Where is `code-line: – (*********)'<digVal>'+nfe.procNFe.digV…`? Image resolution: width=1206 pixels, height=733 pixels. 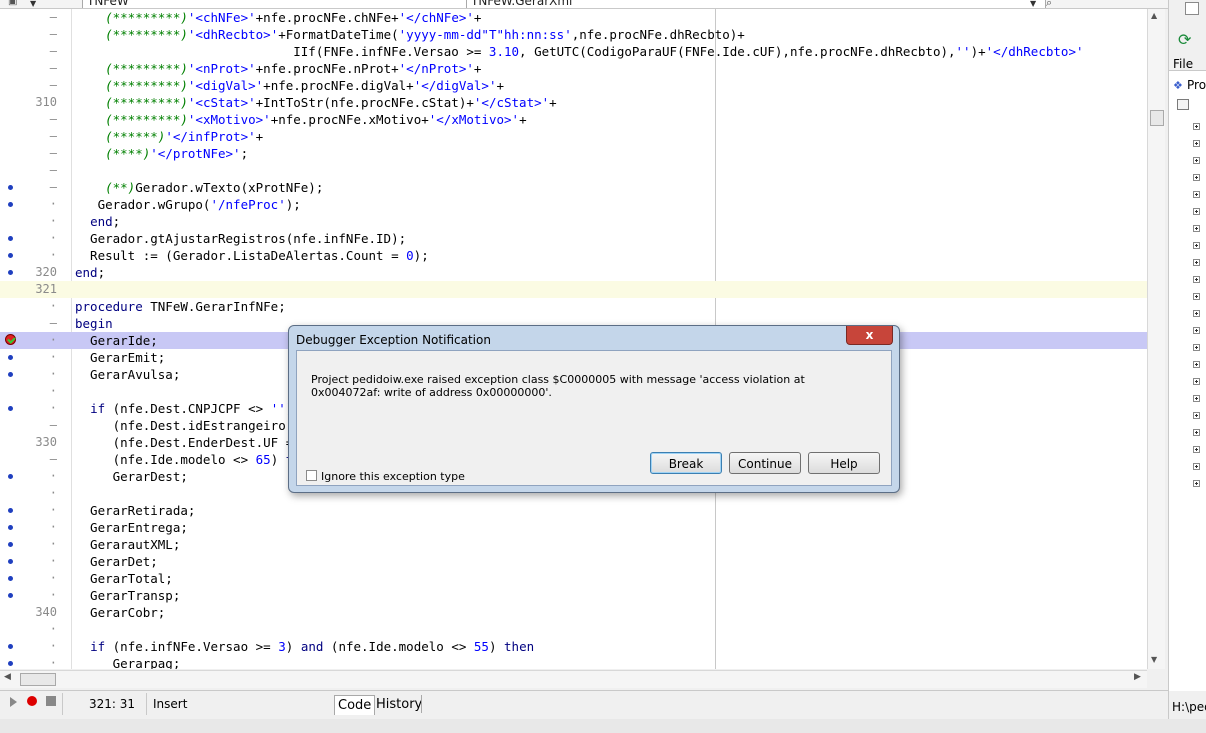 code-line: – (*********)'<digVal>'+nfe.procNFe.digV… is located at coordinates (573, 85).